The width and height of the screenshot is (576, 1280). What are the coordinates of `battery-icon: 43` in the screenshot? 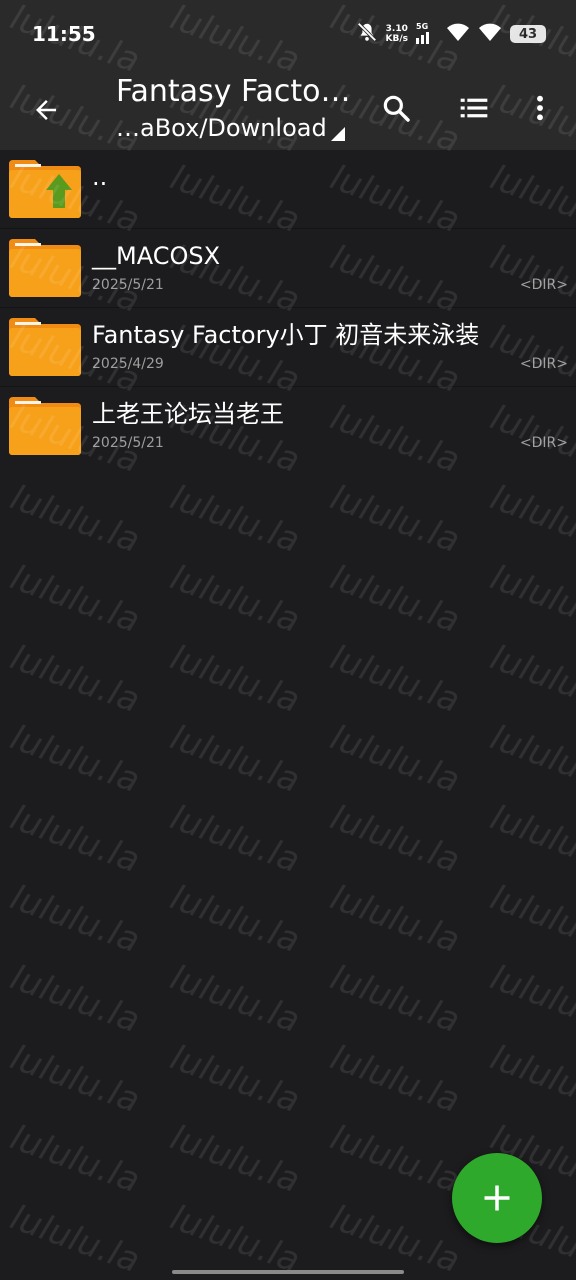 It's located at (528, 34).